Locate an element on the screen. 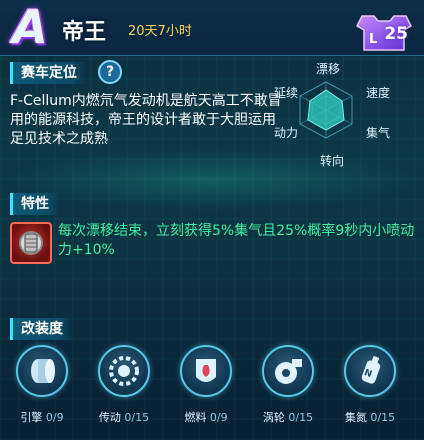 Image resolution: width=424 pixels, height=440 pixels. modification-section-title: 改装度 is located at coordinates (41, 329).